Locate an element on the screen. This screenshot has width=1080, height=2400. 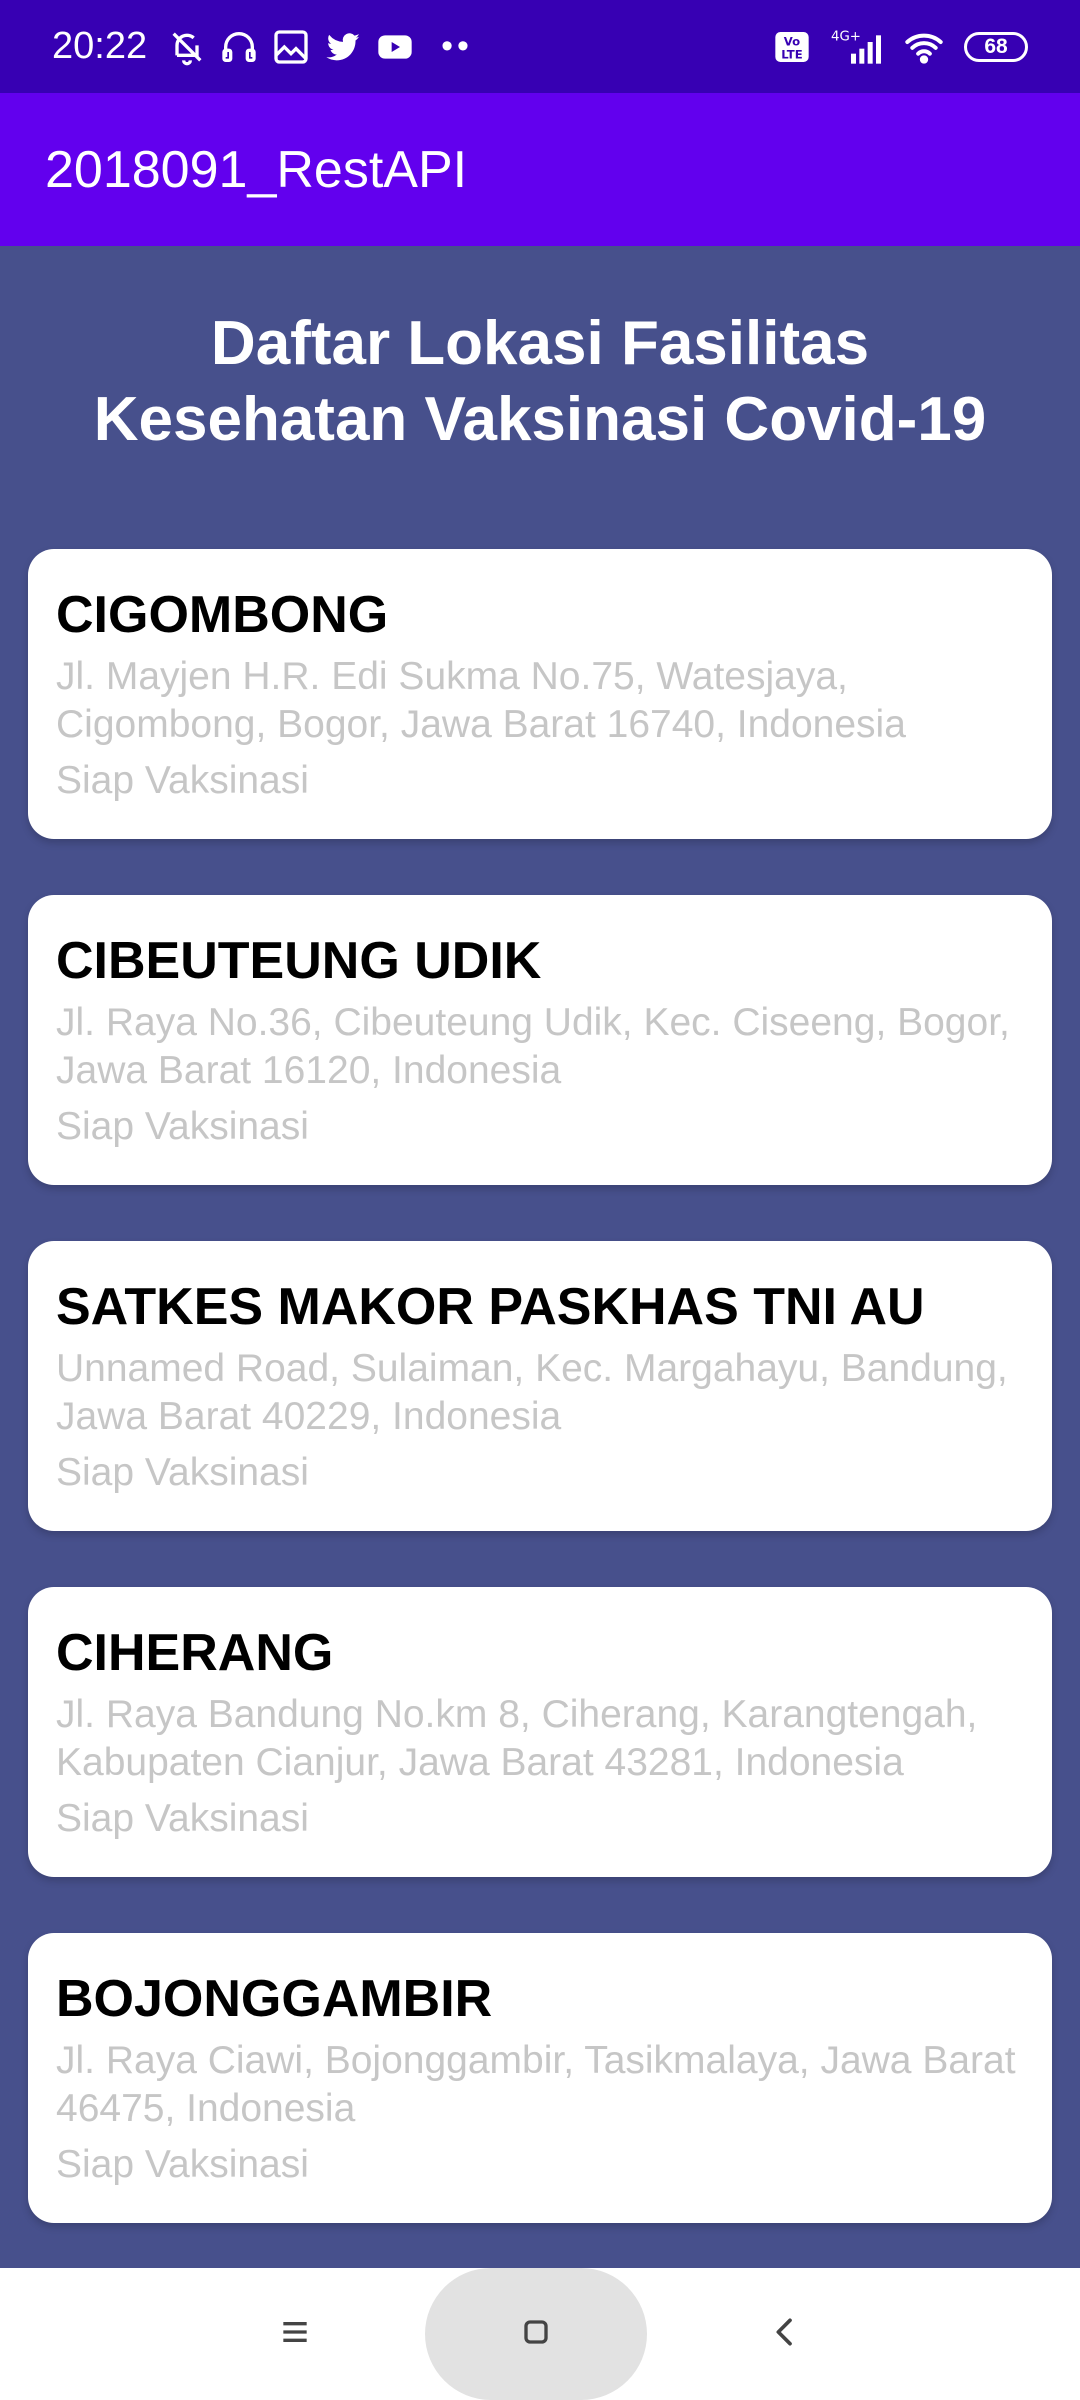
status-left: 20:22 •• is located at coordinates (262, 46).